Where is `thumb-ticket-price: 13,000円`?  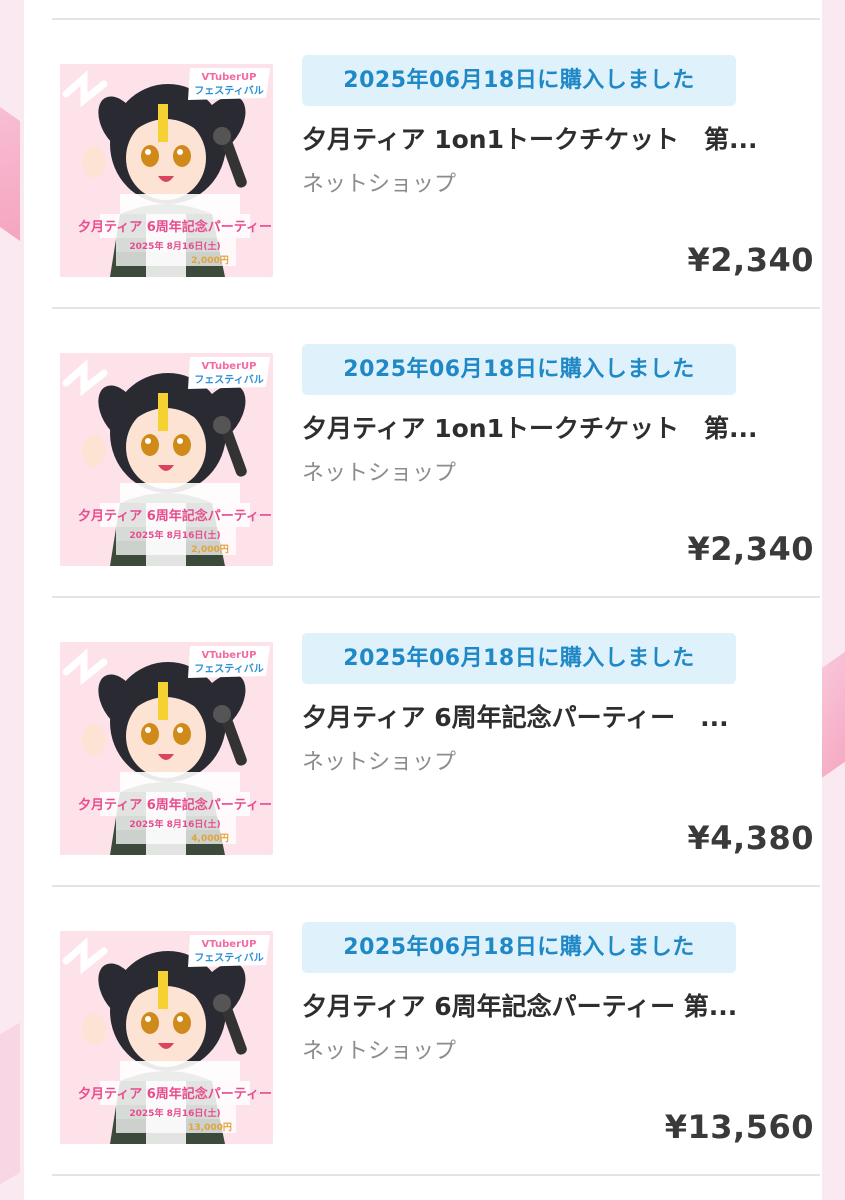 thumb-ticket-price: 13,000円 is located at coordinates (210, 1127).